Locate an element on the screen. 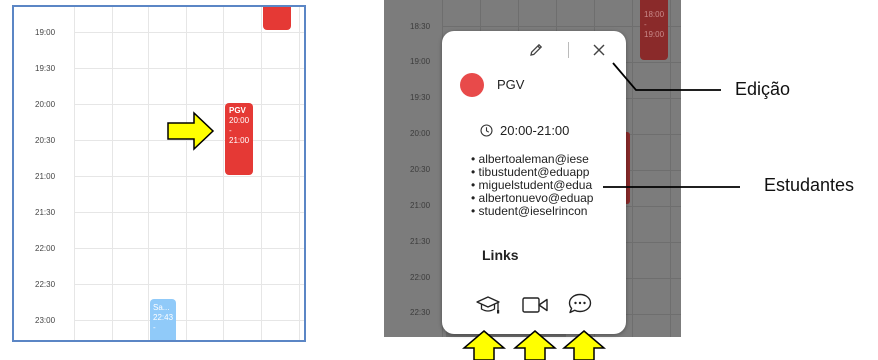 This screenshot has width=878, height=360. arrow-up-icons is located at coordinates (534, 345).